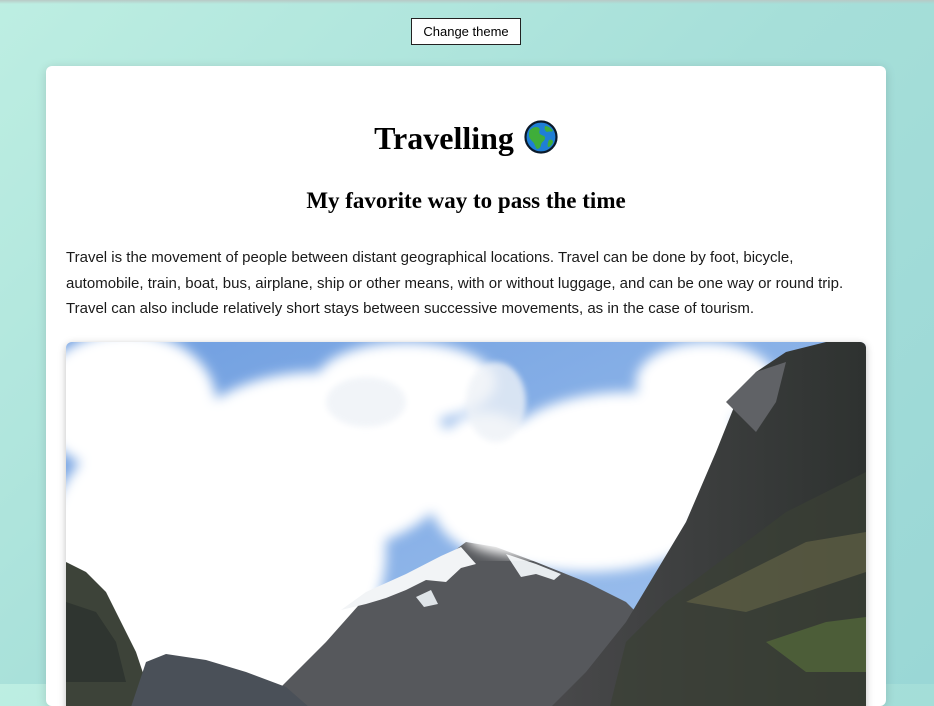 The height and width of the screenshot is (706, 934). What do you see at coordinates (541, 137) in the screenshot?
I see `globe-icon` at bounding box center [541, 137].